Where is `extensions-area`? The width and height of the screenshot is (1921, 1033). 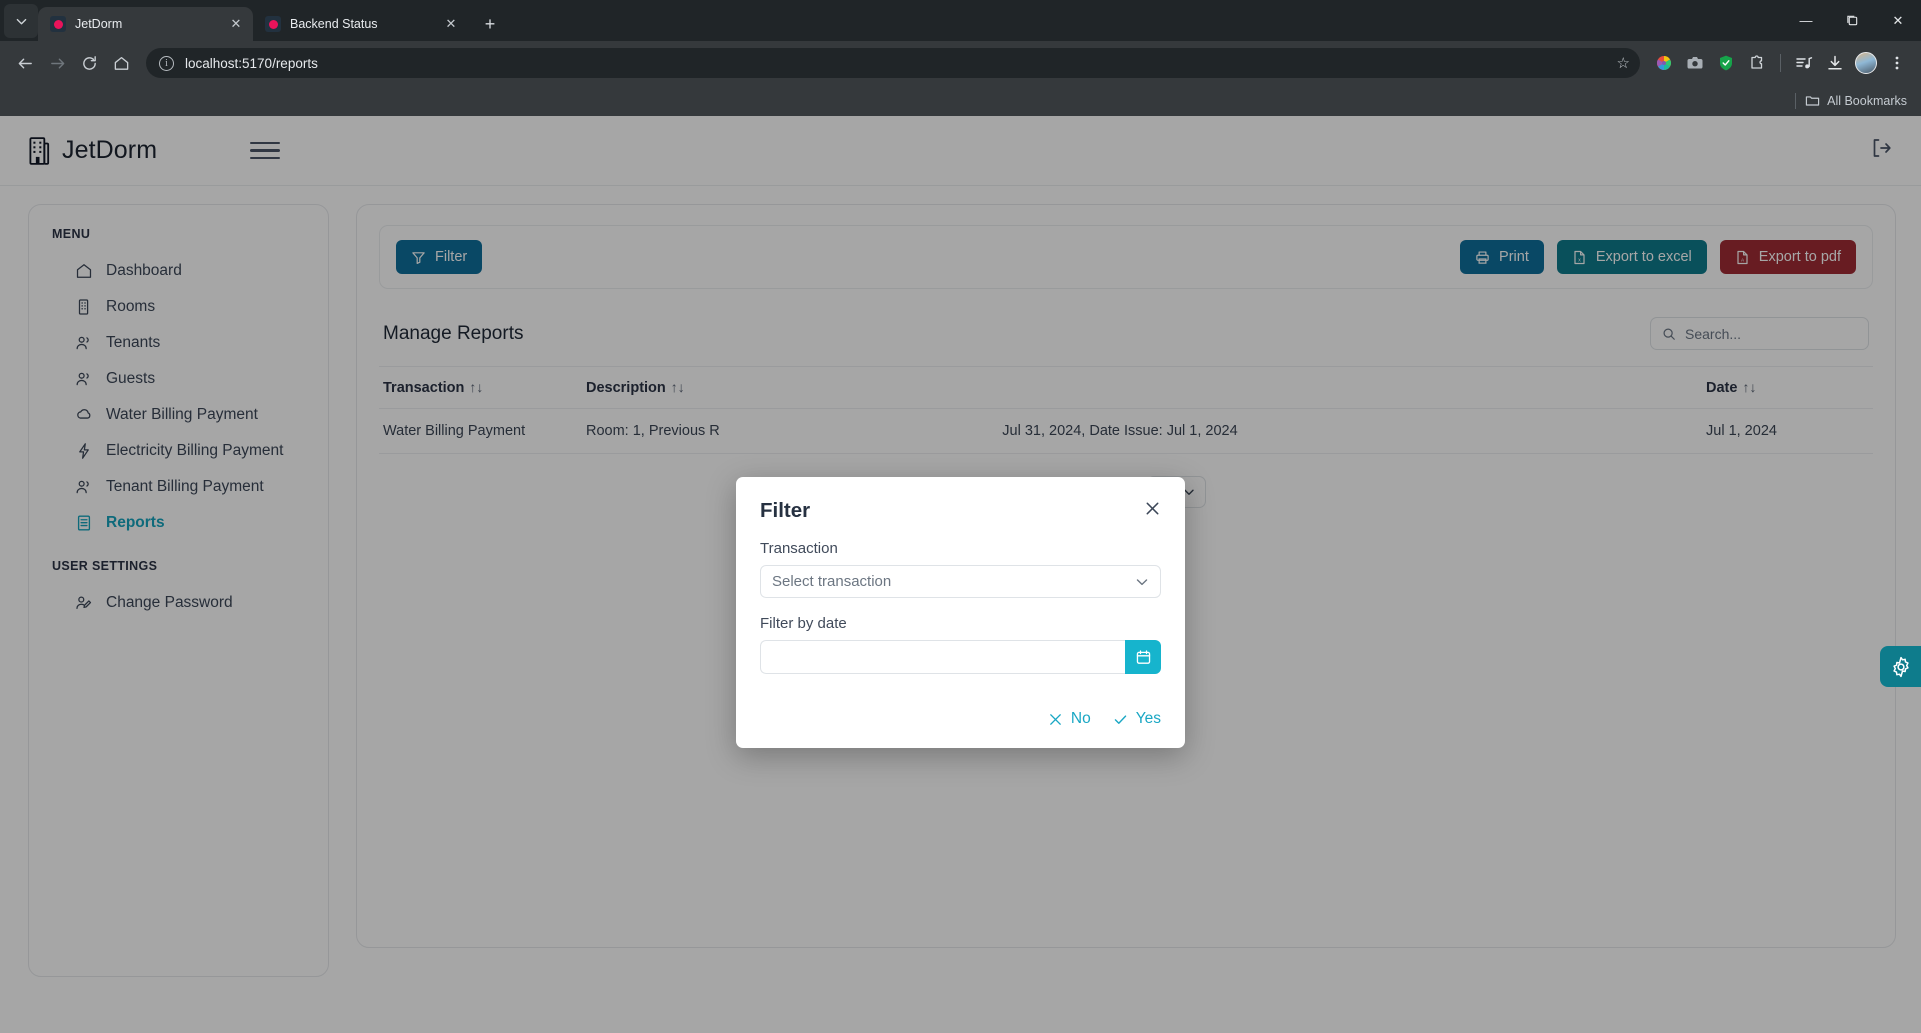 extensions-area is located at coordinates (1780, 63).